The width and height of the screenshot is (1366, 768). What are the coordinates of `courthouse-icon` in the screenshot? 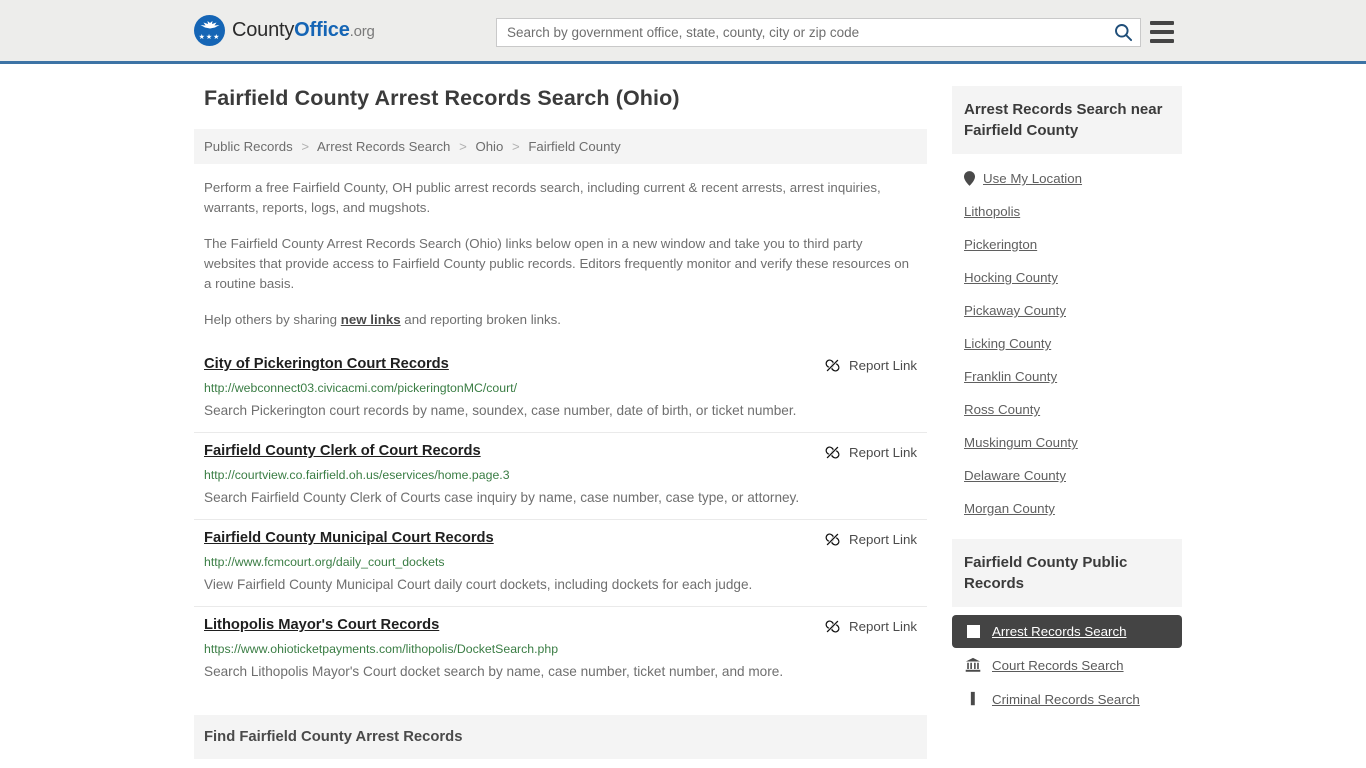 It's located at (973, 665).